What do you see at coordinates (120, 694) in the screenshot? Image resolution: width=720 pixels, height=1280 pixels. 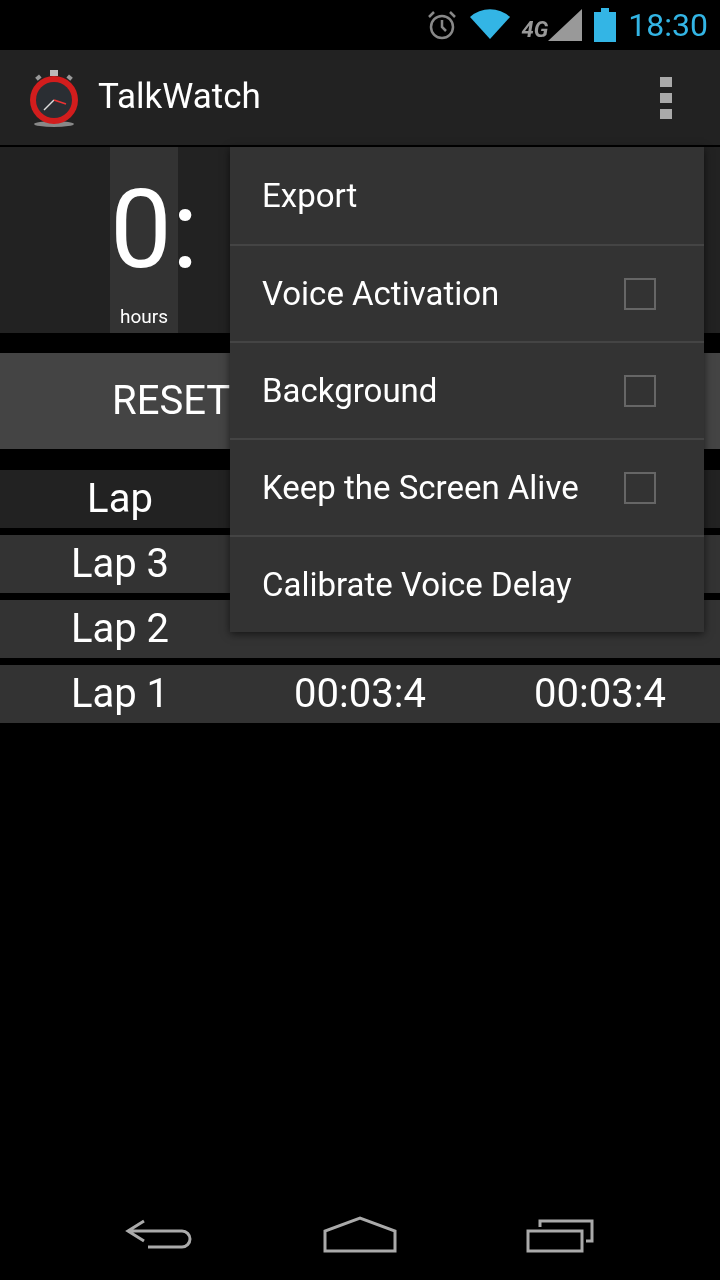 I see `lap-name: Lap 1` at bounding box center [120, 694].